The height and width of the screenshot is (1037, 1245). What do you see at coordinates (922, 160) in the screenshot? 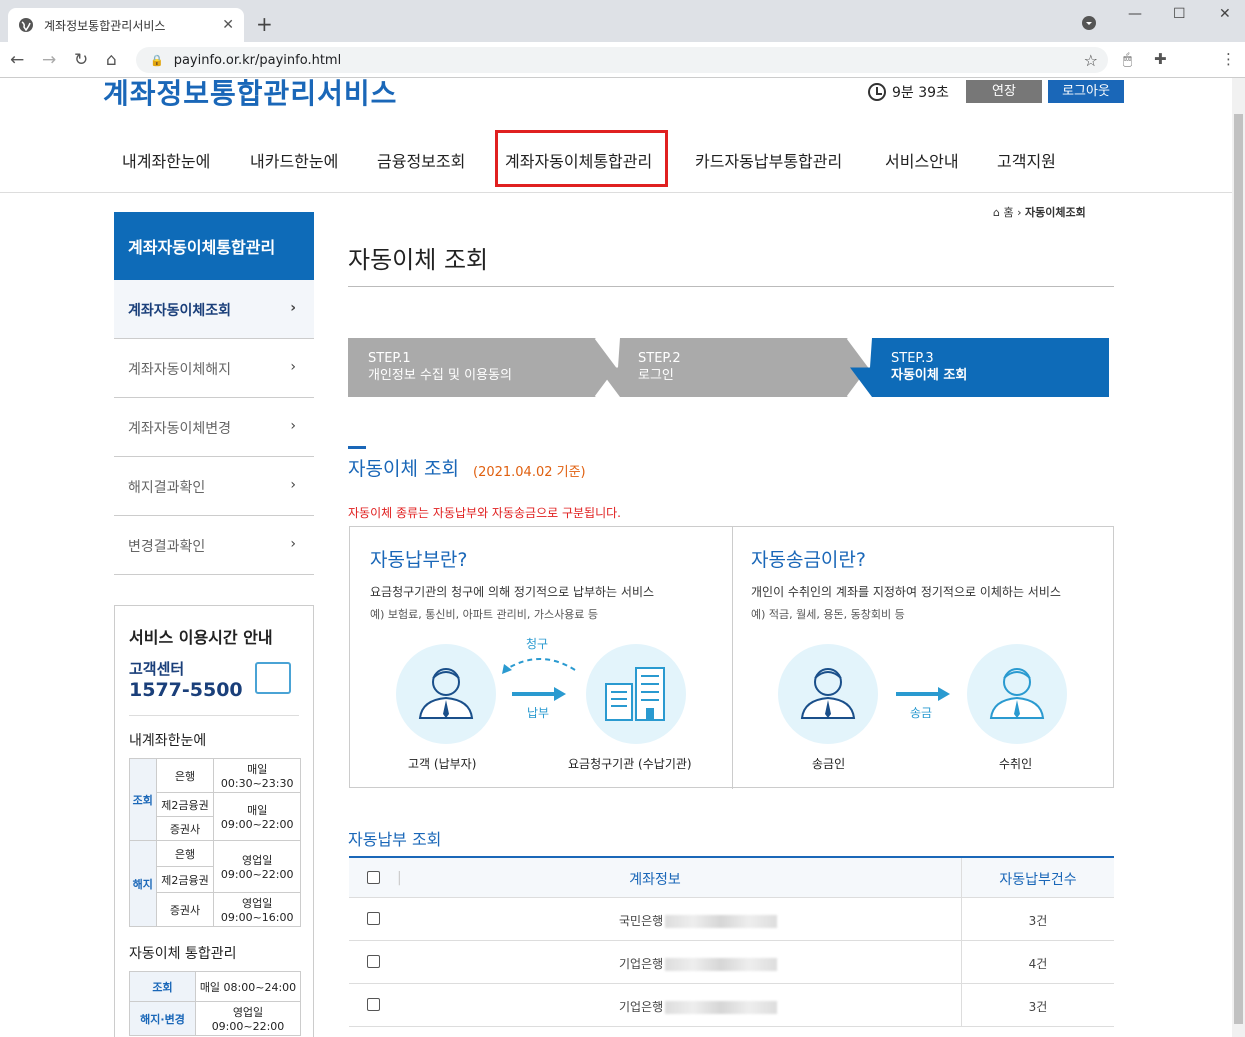
I see `nav-item-service-guide: 서비스안내` at bounding box center [922, 160].